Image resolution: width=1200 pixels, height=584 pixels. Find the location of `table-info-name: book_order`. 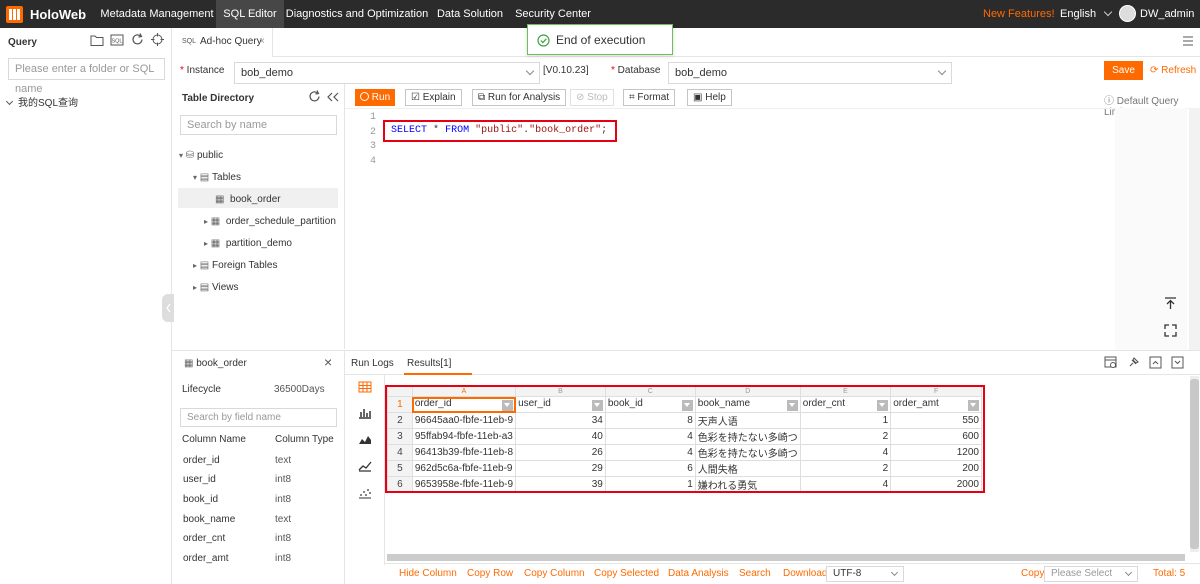

table-info-name: book_order is located at coordinates (221, 363).